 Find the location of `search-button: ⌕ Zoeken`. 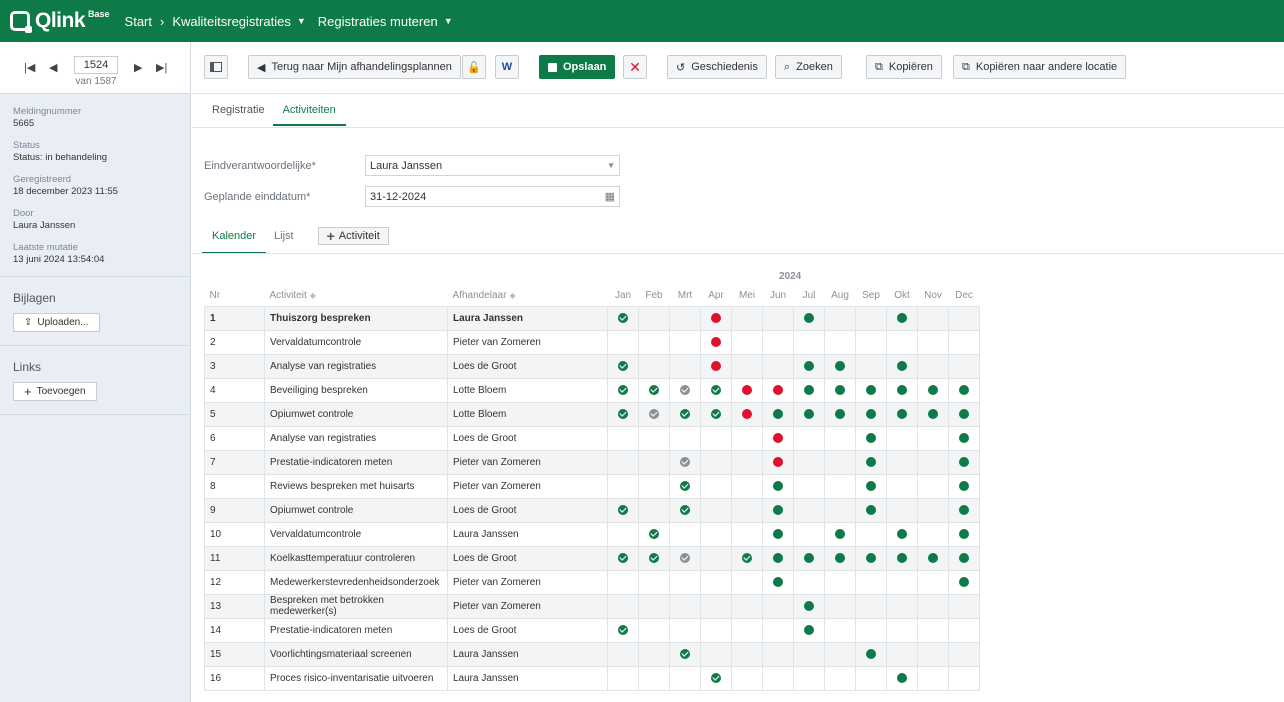

search-button: ⌕ Zoeken is located at coordinates (808, 67).